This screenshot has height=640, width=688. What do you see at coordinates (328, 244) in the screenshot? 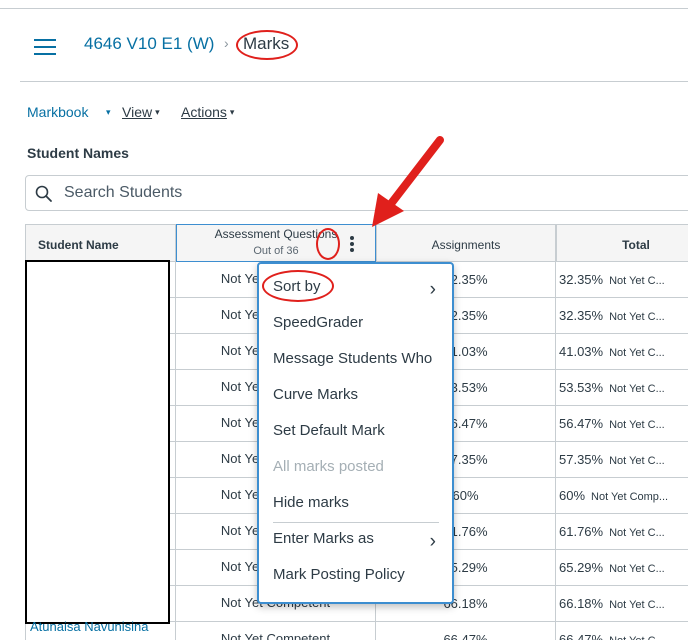
I see `annotation-circle-kebab` at bounding box center [328, 244].